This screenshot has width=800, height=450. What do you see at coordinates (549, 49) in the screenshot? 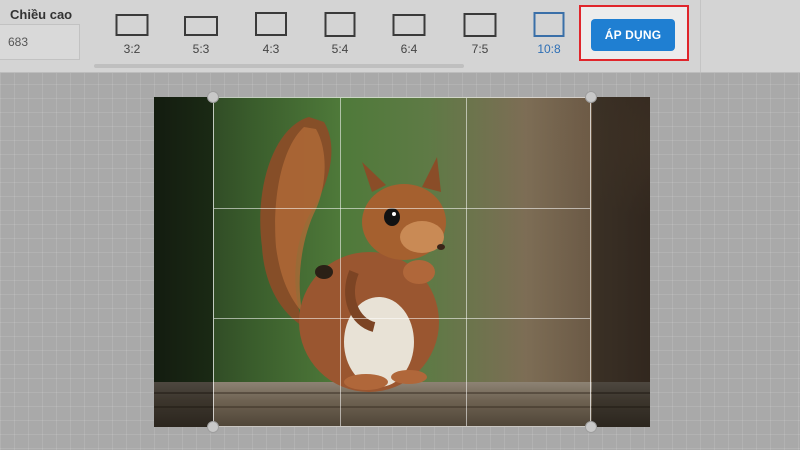
I see `ratio-label: 10:8` at bounding box center [549, 49].